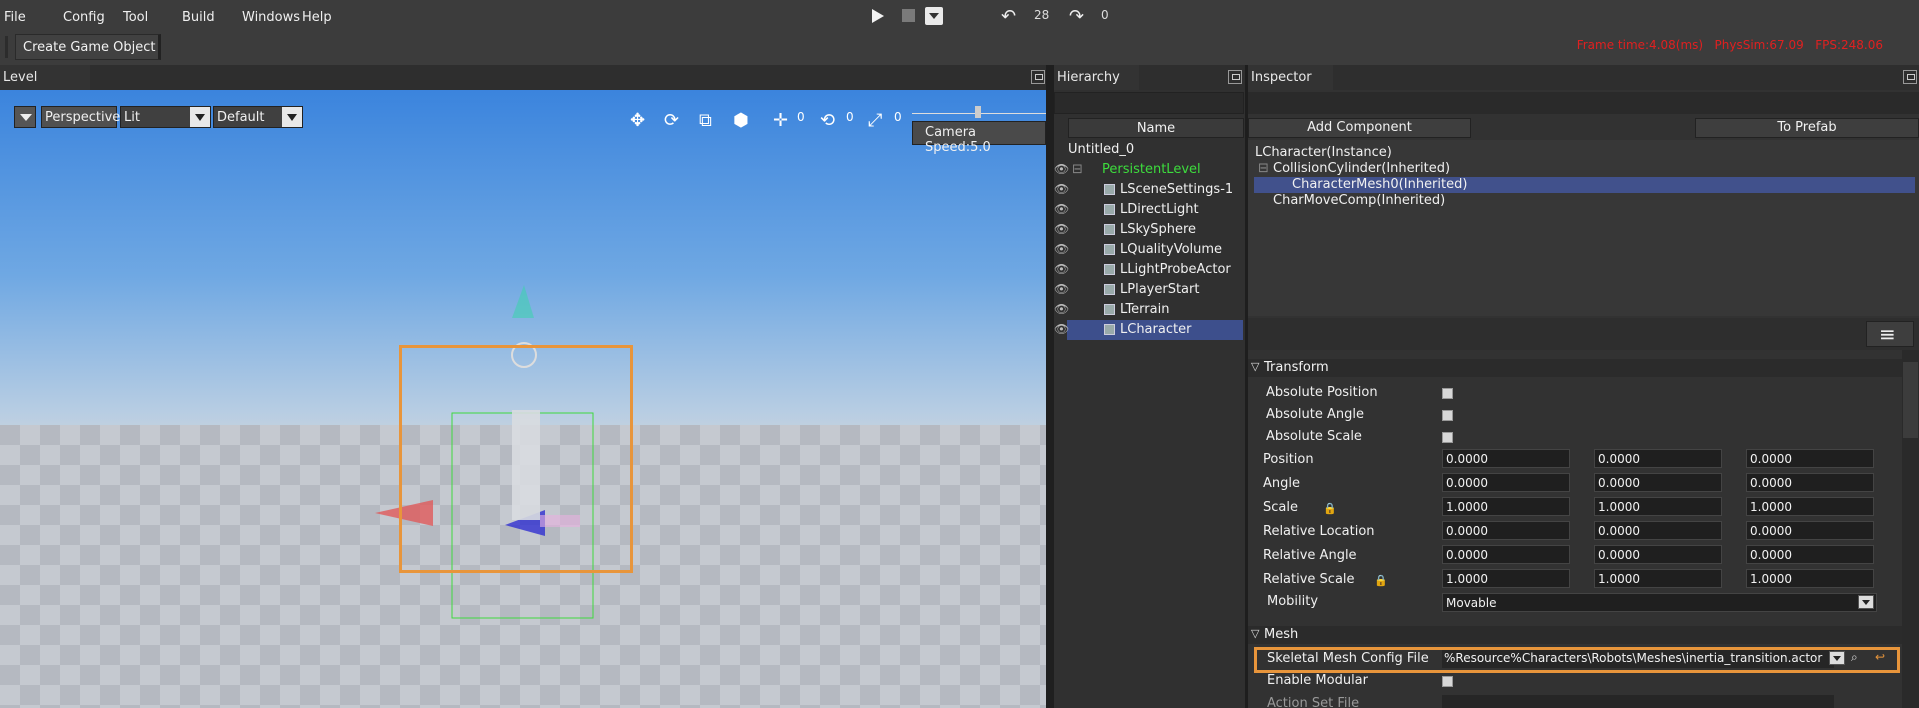  What do you see at coordinates (741, 120) in the screenshot?
I see `local-space-icon: ⬢` at bounding box center [741, 120].